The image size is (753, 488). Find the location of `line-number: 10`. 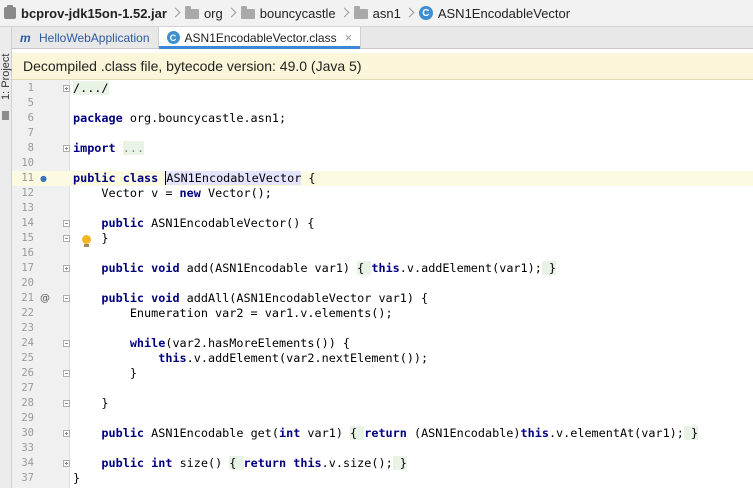

line-number: 10 is located at coordinates (27, 163).